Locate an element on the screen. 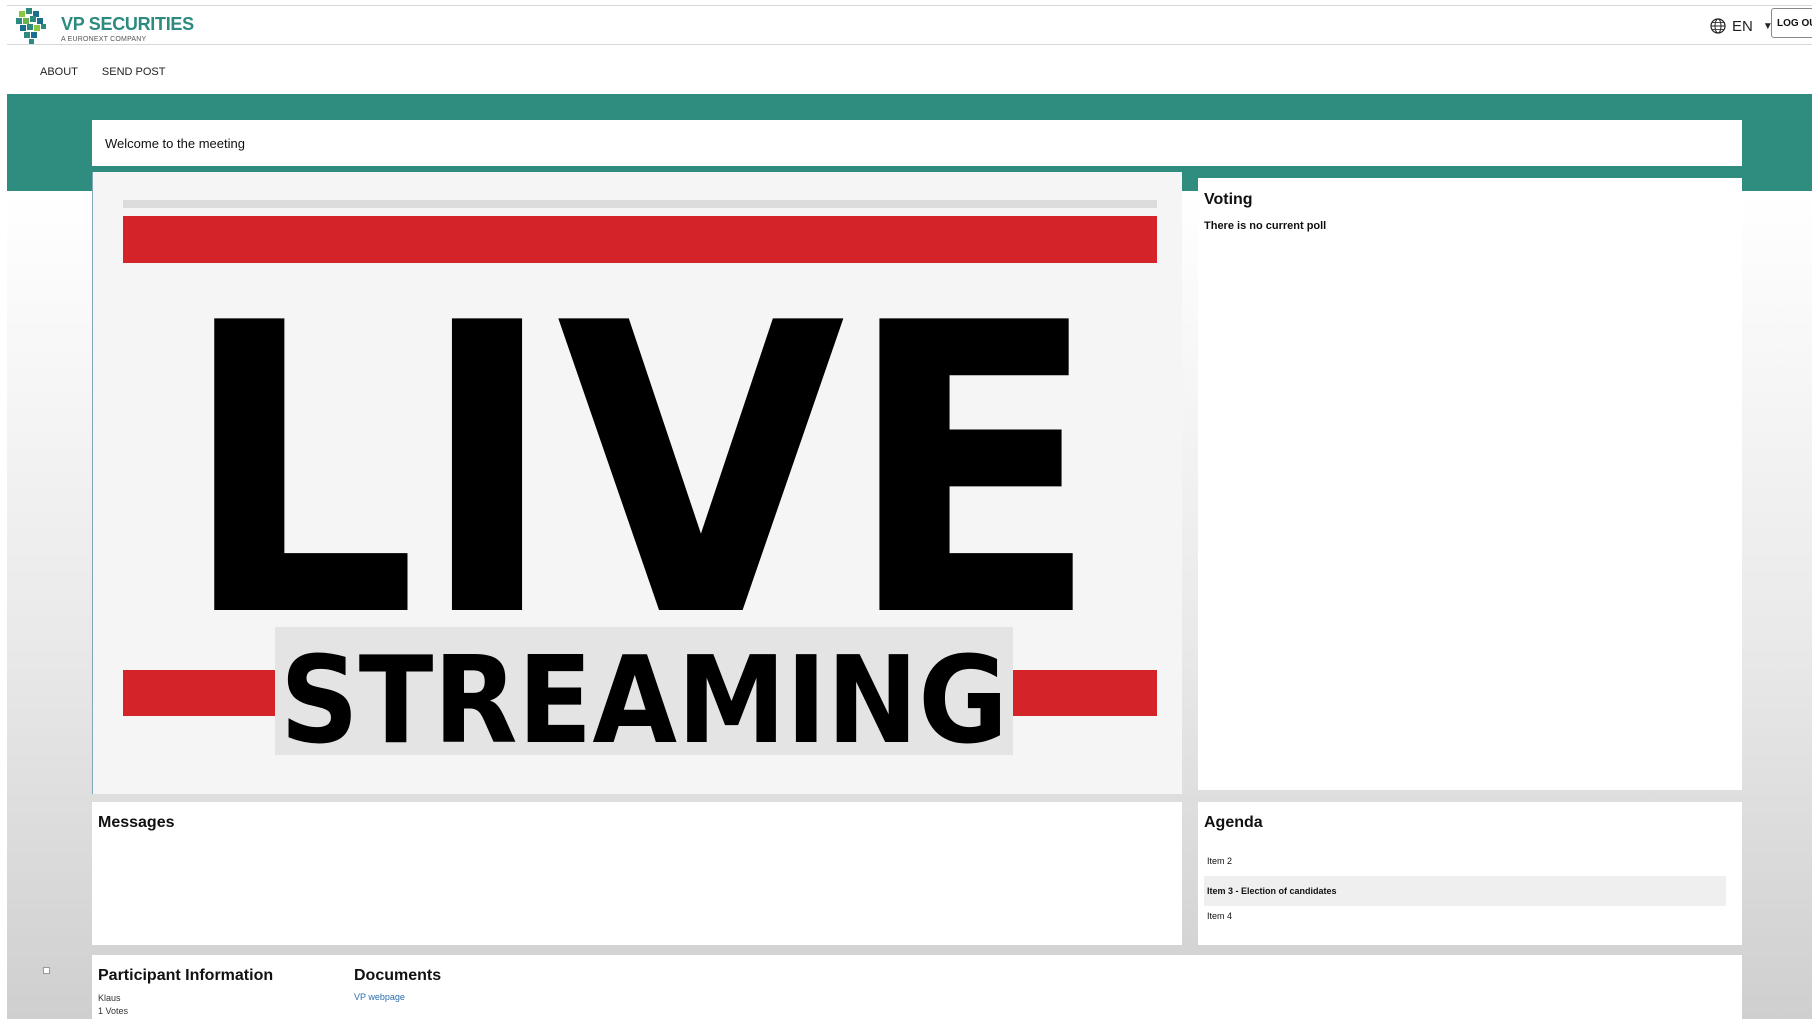  brand-name: VP SECURITIES is located at coordinates (127, 24).